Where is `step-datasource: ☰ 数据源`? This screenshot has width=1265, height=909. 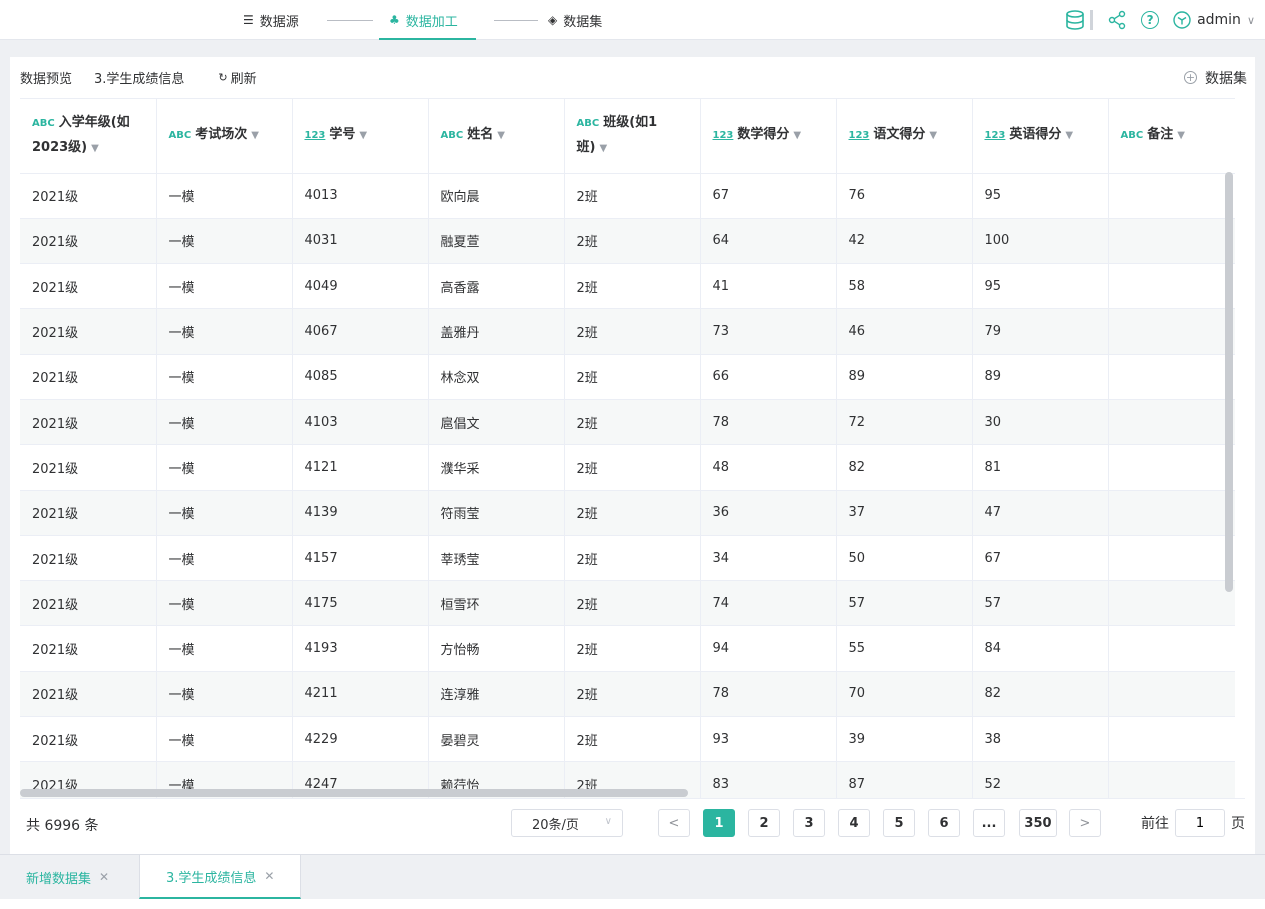 step-datasource: ☰ 数据源 is located at coordinates (271, 20).